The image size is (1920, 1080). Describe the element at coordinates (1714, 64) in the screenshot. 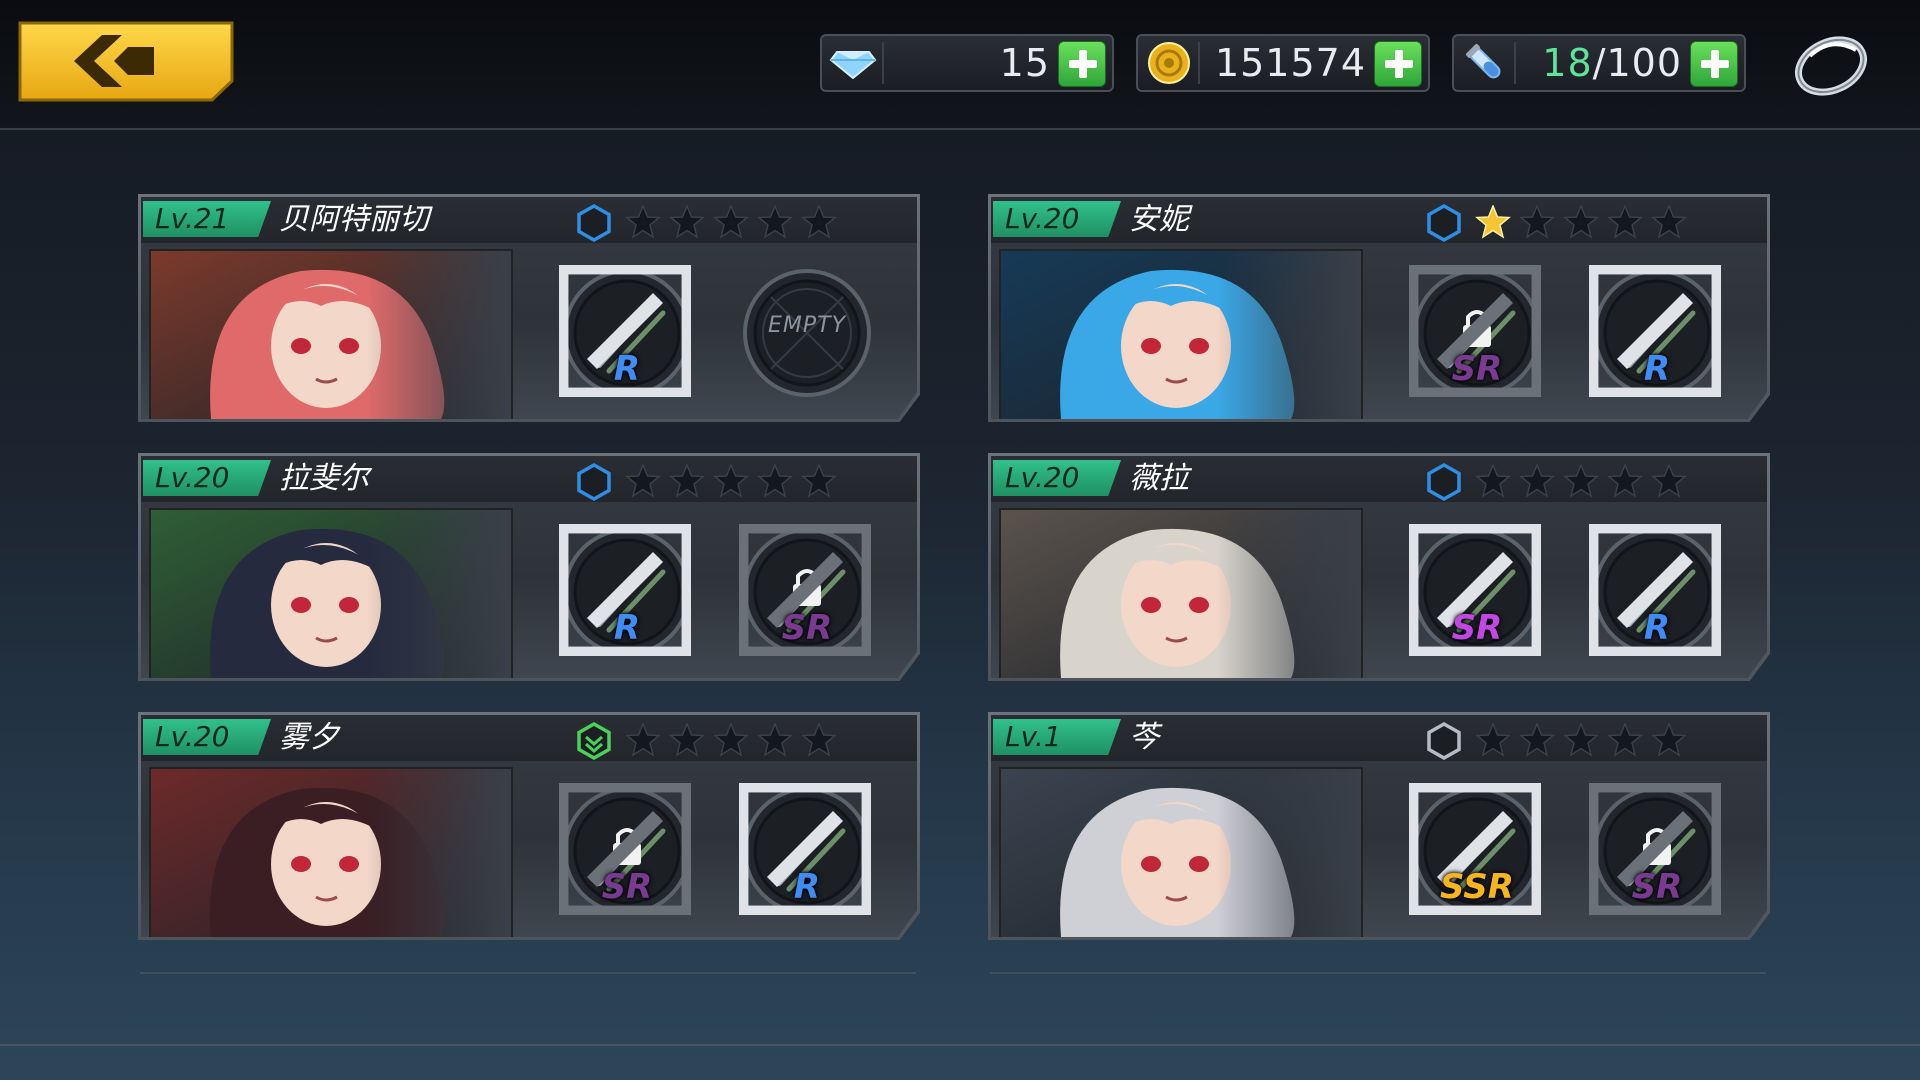

I see `add-stamina-button` at that location.